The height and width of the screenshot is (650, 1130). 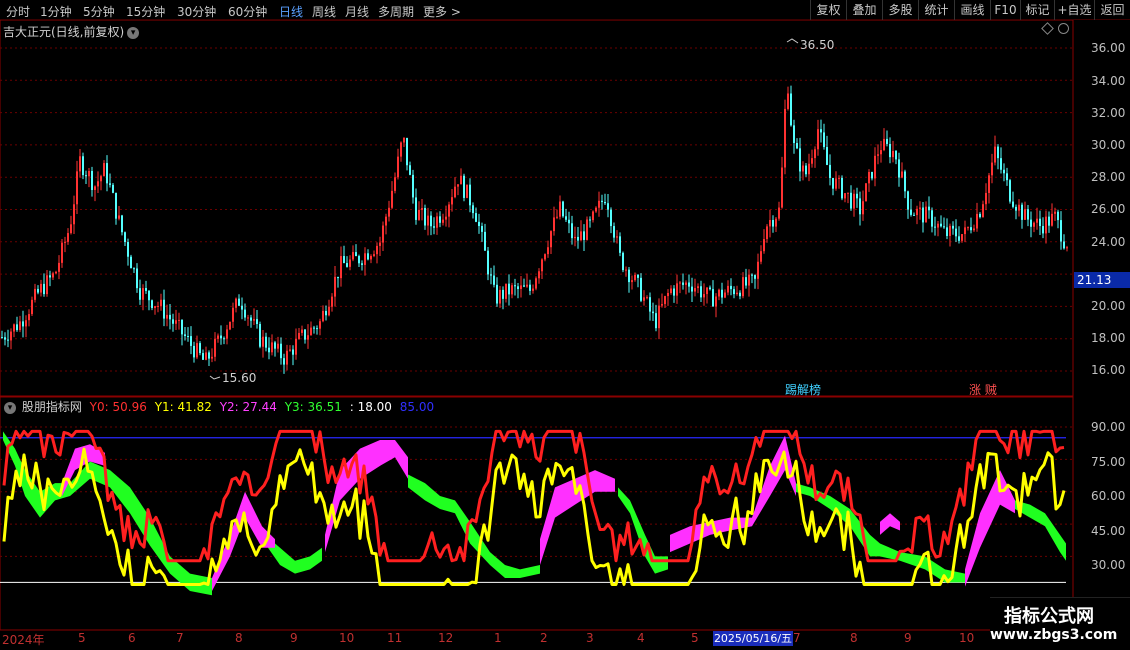 I want to click on watermark-title: 指标公式网, so click(x=1049, y=616).